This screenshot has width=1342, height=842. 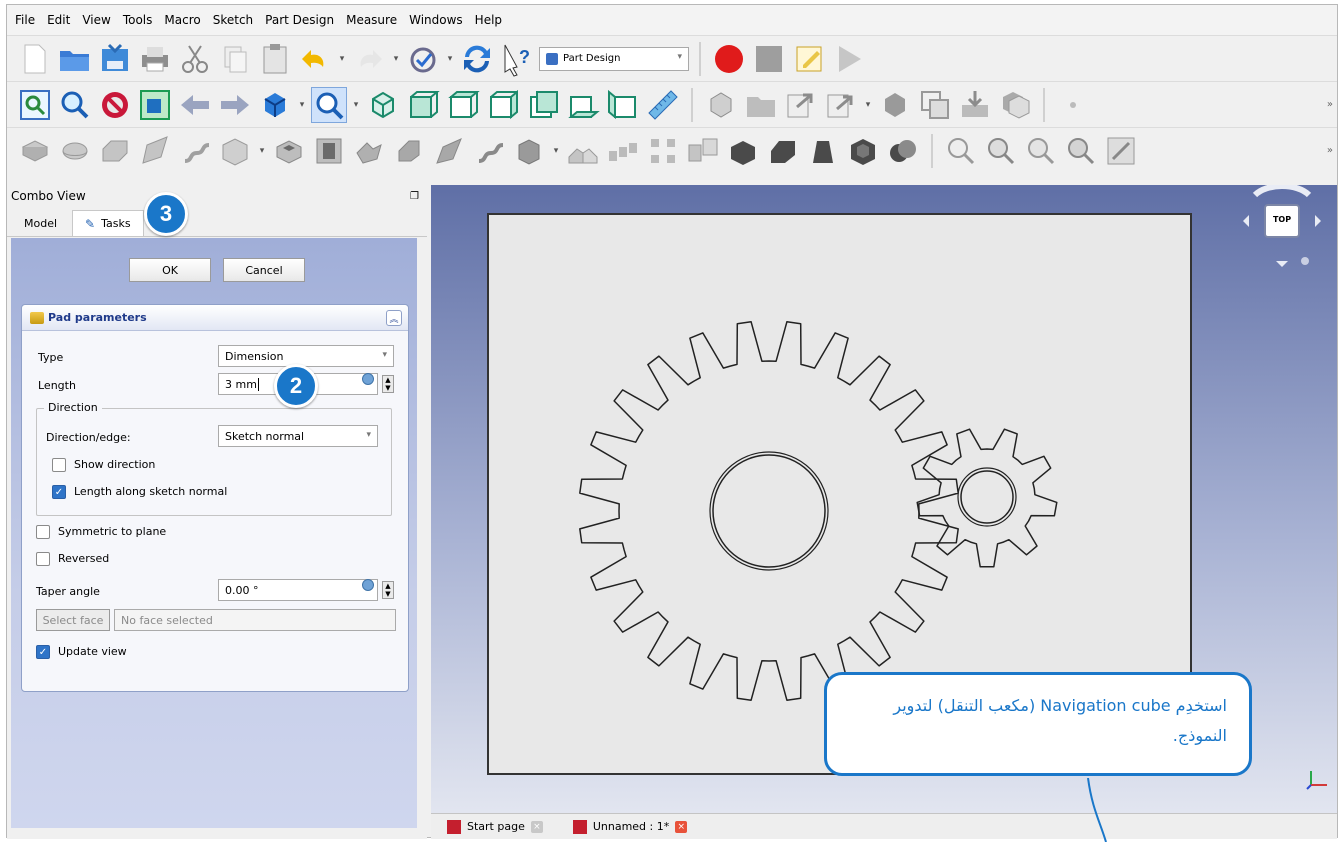 I want to click on back-icon, so click(x=195, y=105).